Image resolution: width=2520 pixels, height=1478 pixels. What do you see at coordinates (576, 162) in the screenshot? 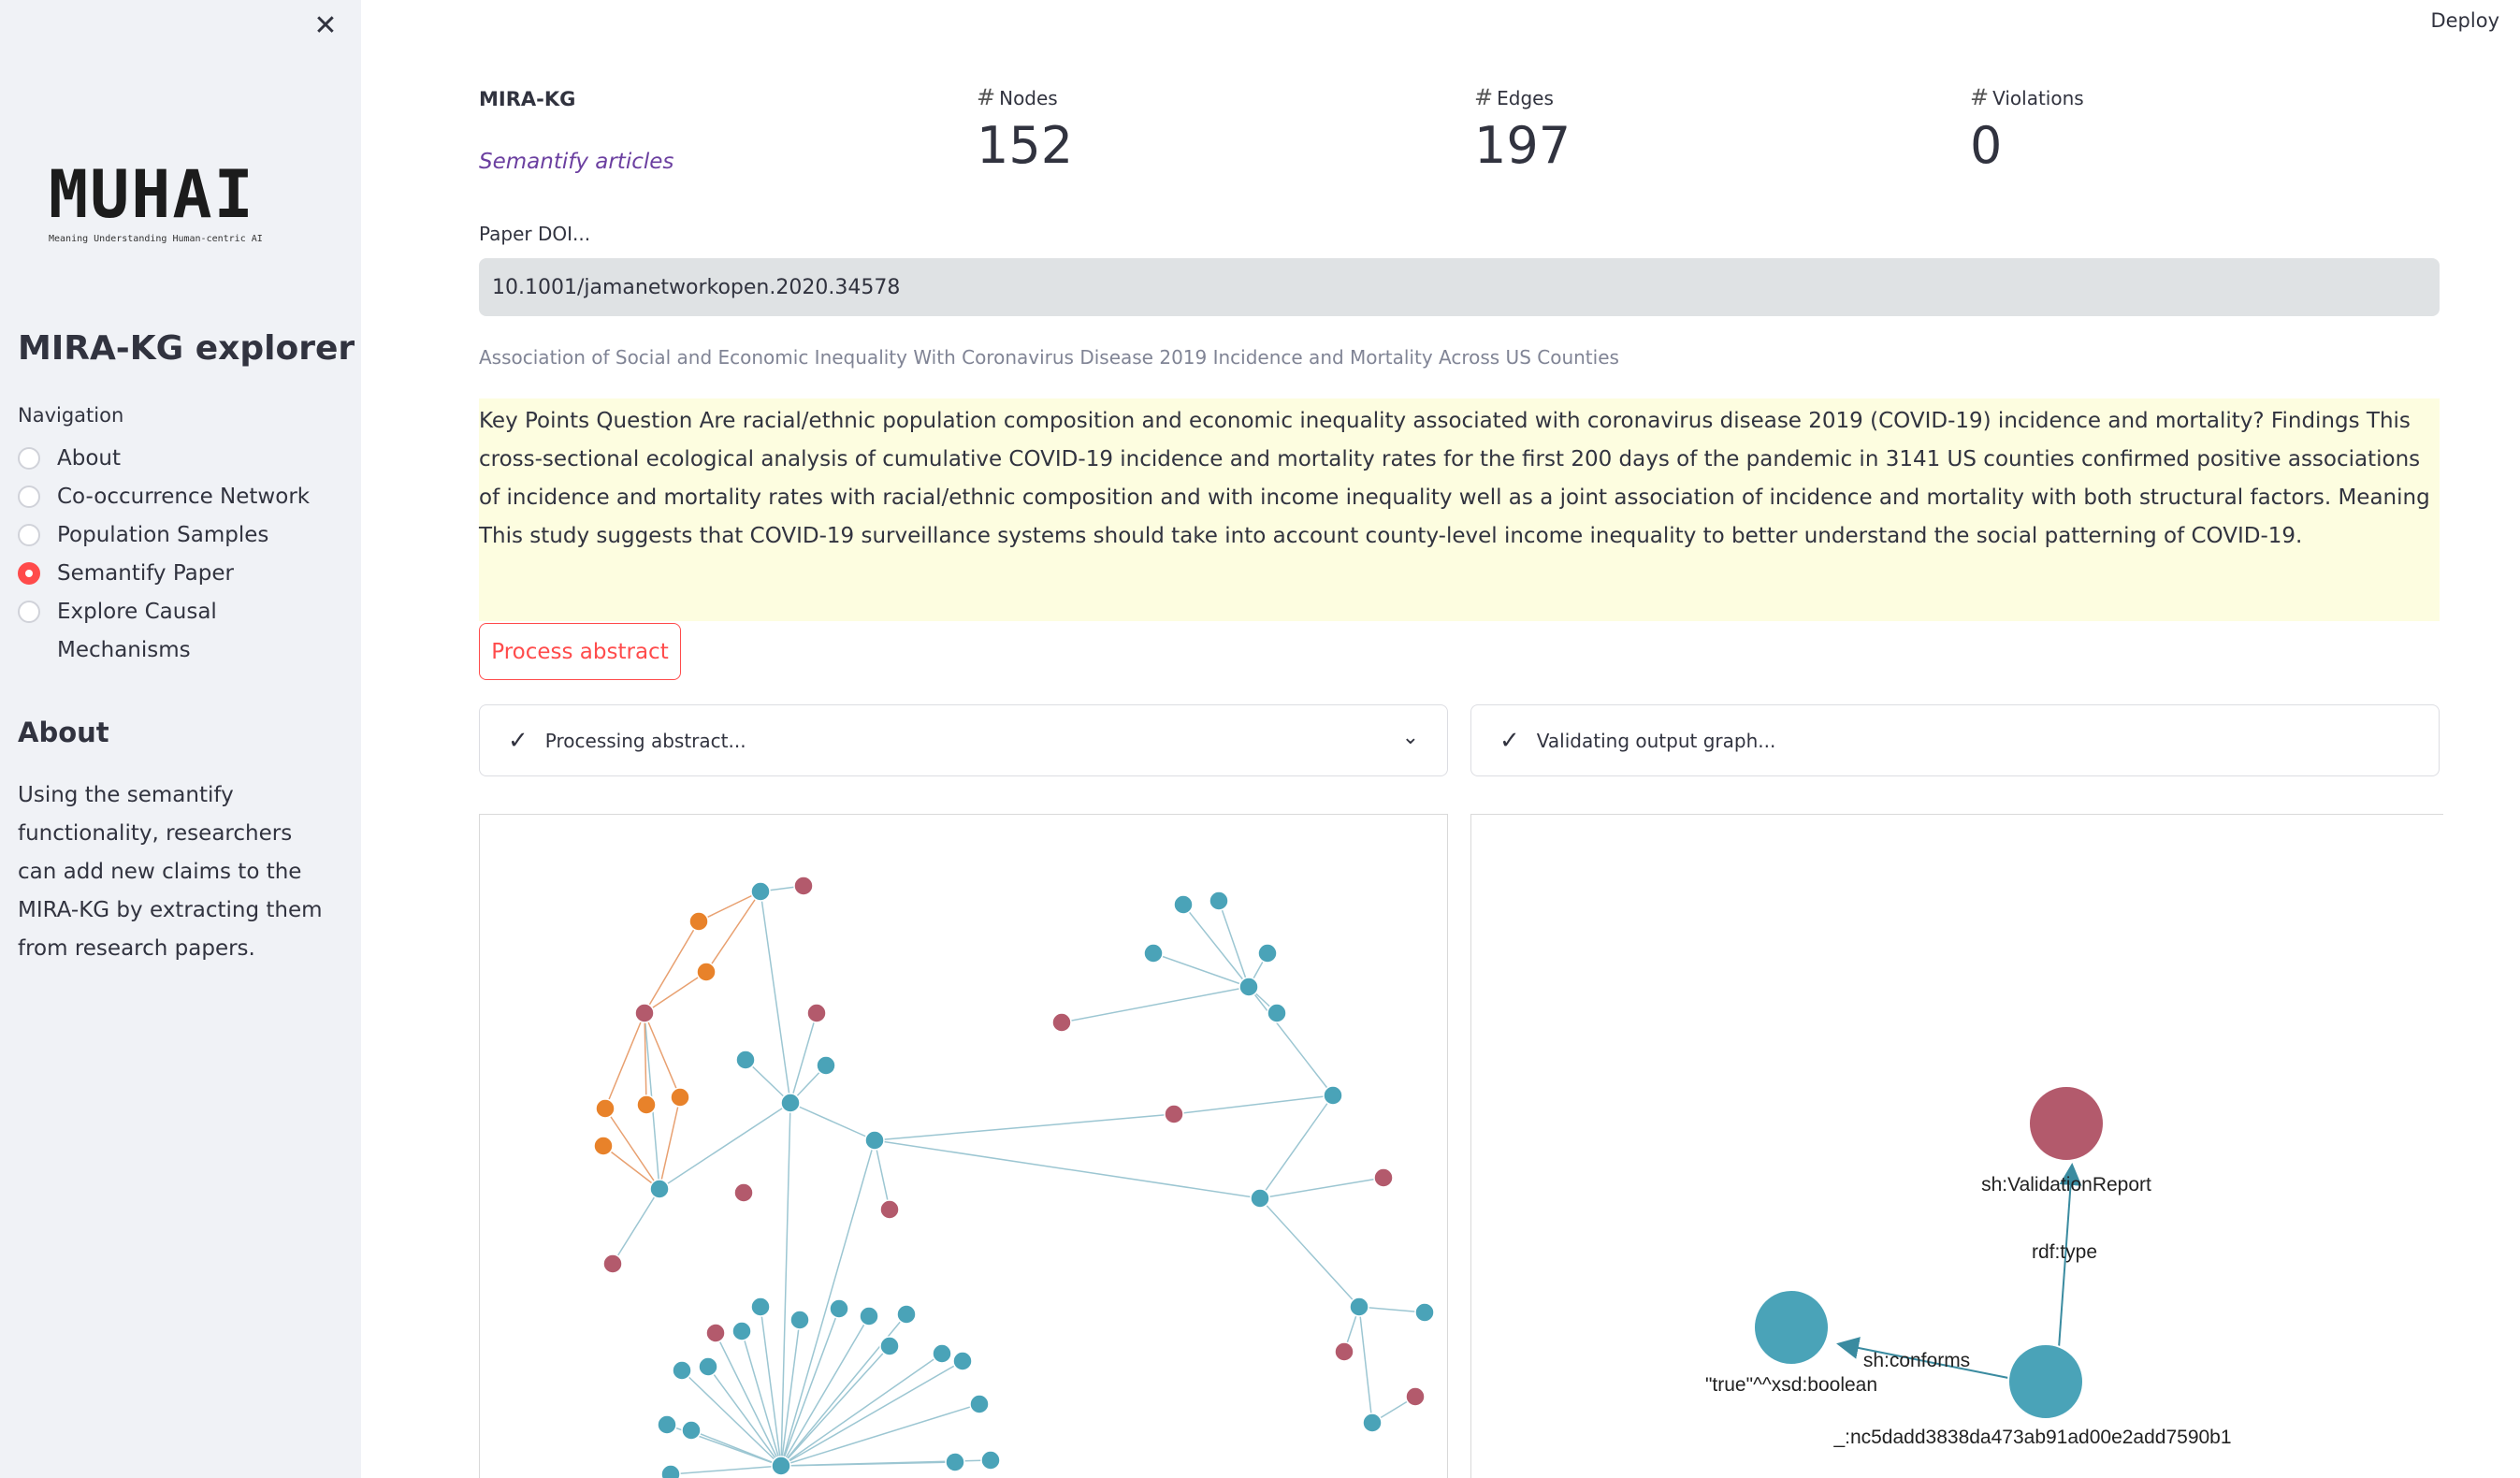
I see `semantify-articles-link: Semantify articles` at bounding box center [576, 162].